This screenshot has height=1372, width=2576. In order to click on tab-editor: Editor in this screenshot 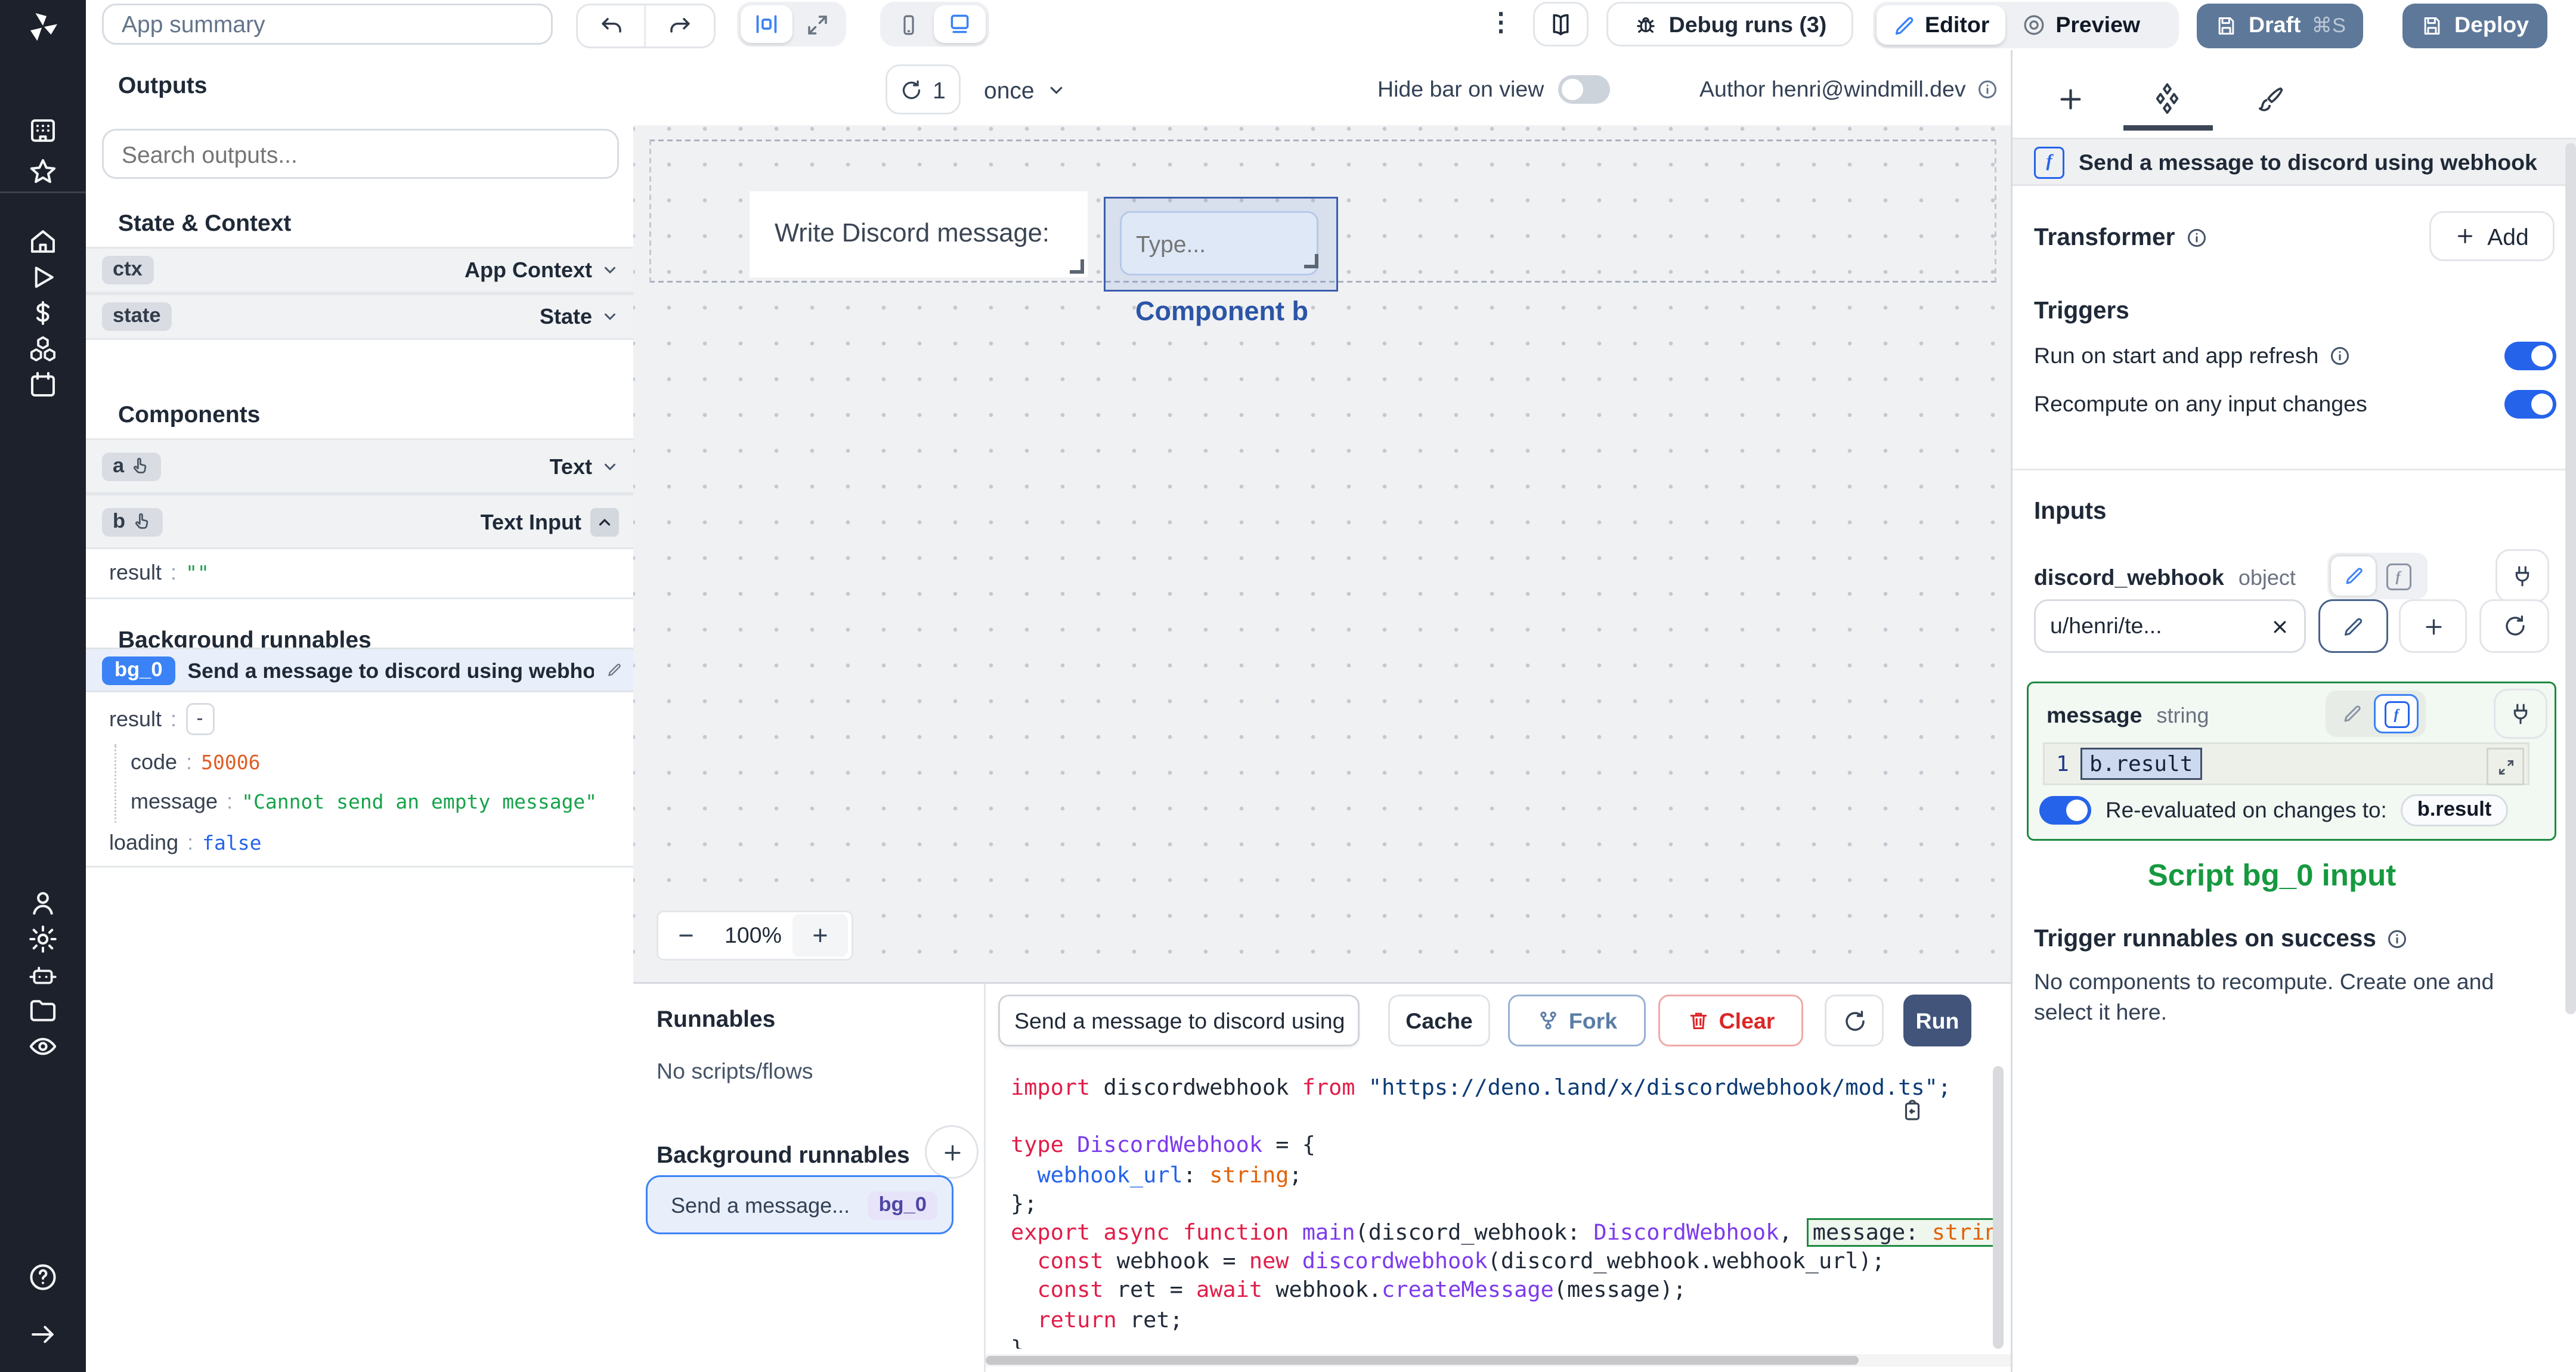, I will do `click(1942, 25)`.